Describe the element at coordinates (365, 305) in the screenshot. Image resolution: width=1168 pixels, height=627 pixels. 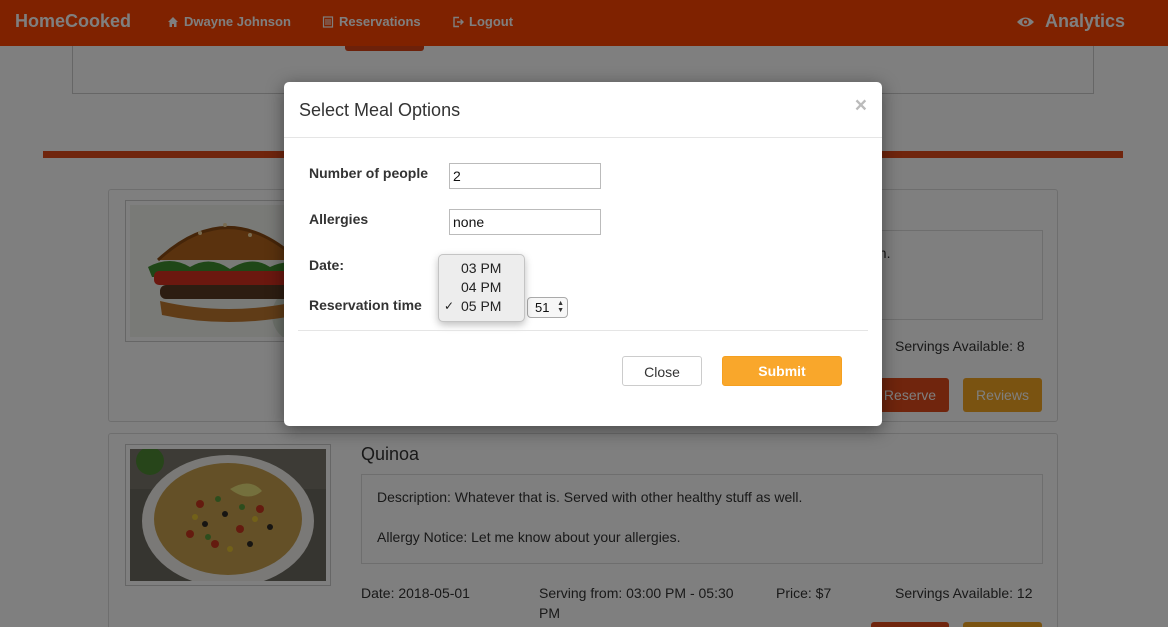
I see `reservation-time-label: Reservation time` at that location.